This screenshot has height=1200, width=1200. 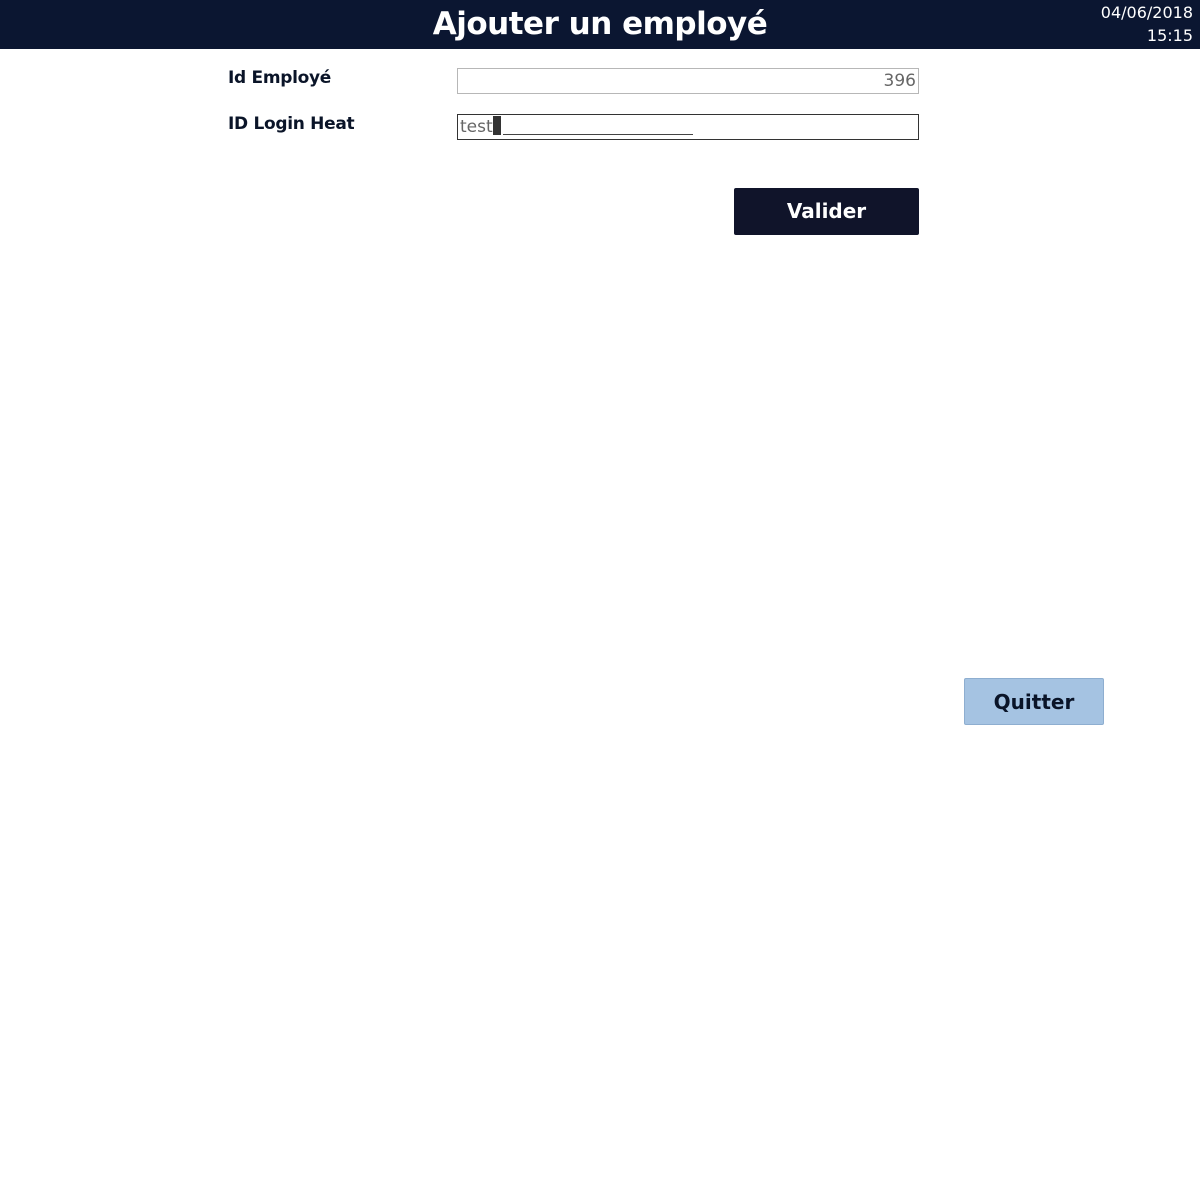 I want to click on input-underline, so click(x=598, y=134).